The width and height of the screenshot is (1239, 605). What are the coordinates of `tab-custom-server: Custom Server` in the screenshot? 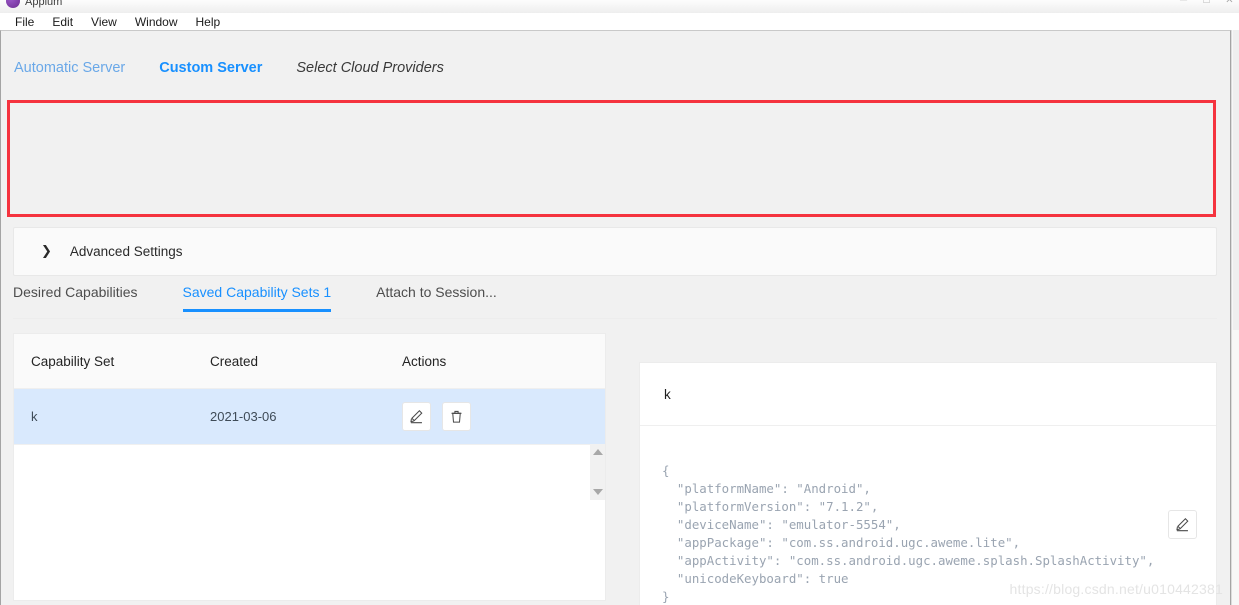 It's located at (210, 68).